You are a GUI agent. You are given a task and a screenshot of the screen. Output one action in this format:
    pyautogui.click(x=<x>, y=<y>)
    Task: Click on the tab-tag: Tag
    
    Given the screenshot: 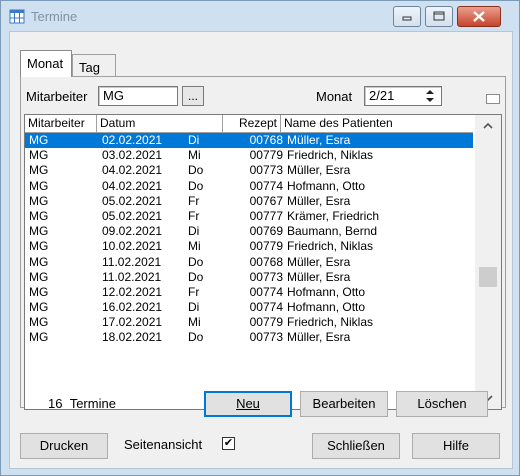 What is the action you would take?
    pyautogui.click(x=94, y=65)
    